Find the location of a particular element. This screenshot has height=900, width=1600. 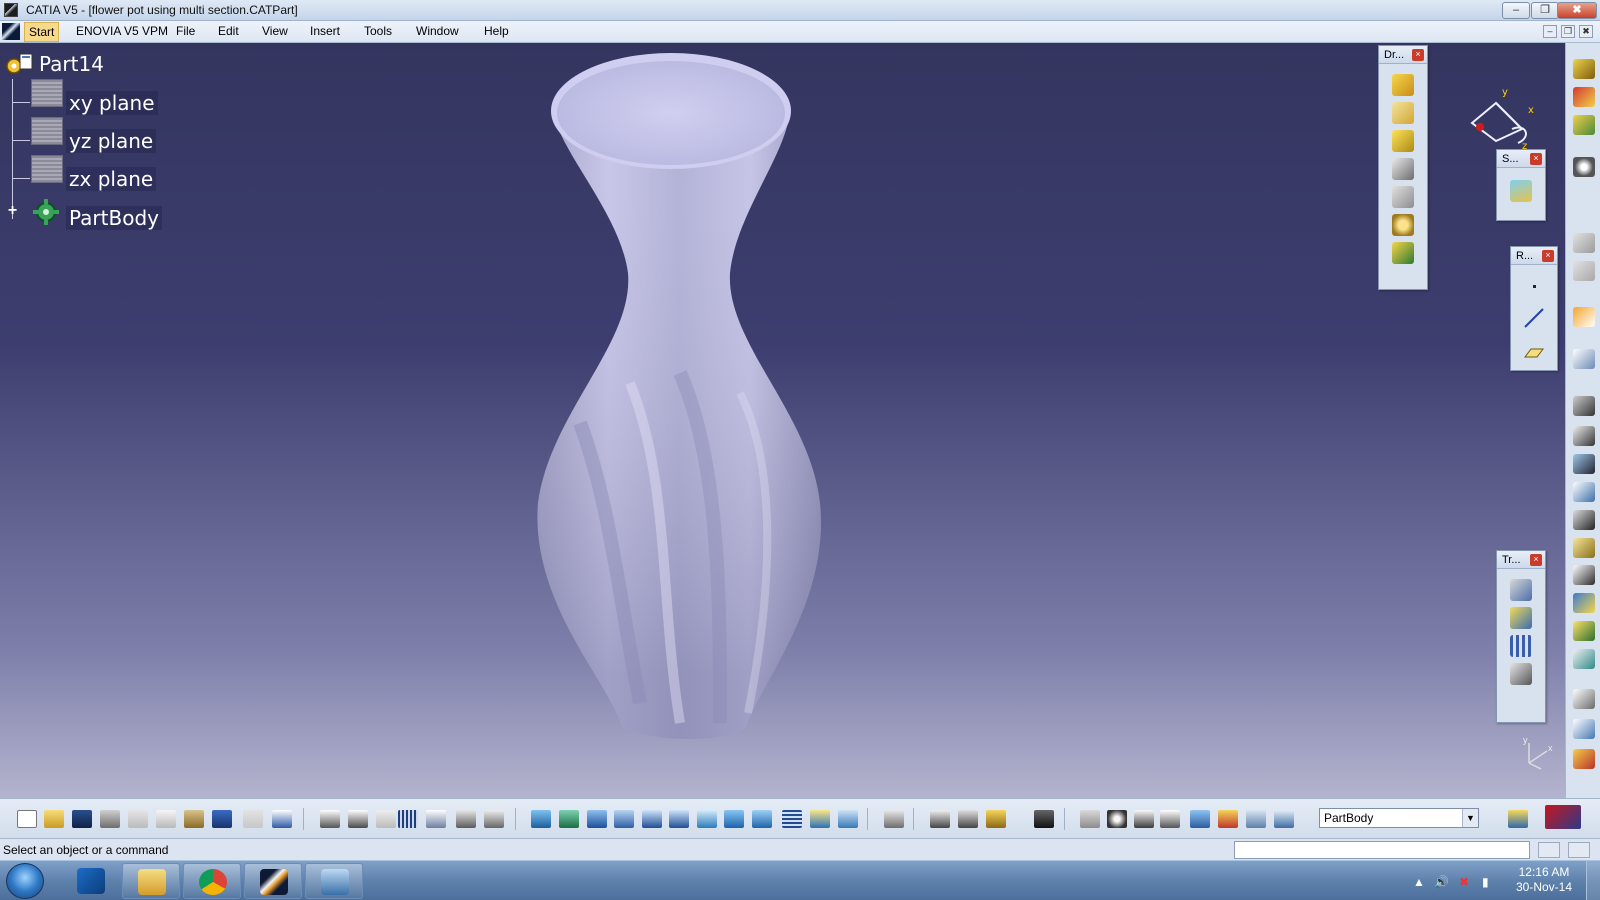

part-root-icon is located at coordinates (20, 66).